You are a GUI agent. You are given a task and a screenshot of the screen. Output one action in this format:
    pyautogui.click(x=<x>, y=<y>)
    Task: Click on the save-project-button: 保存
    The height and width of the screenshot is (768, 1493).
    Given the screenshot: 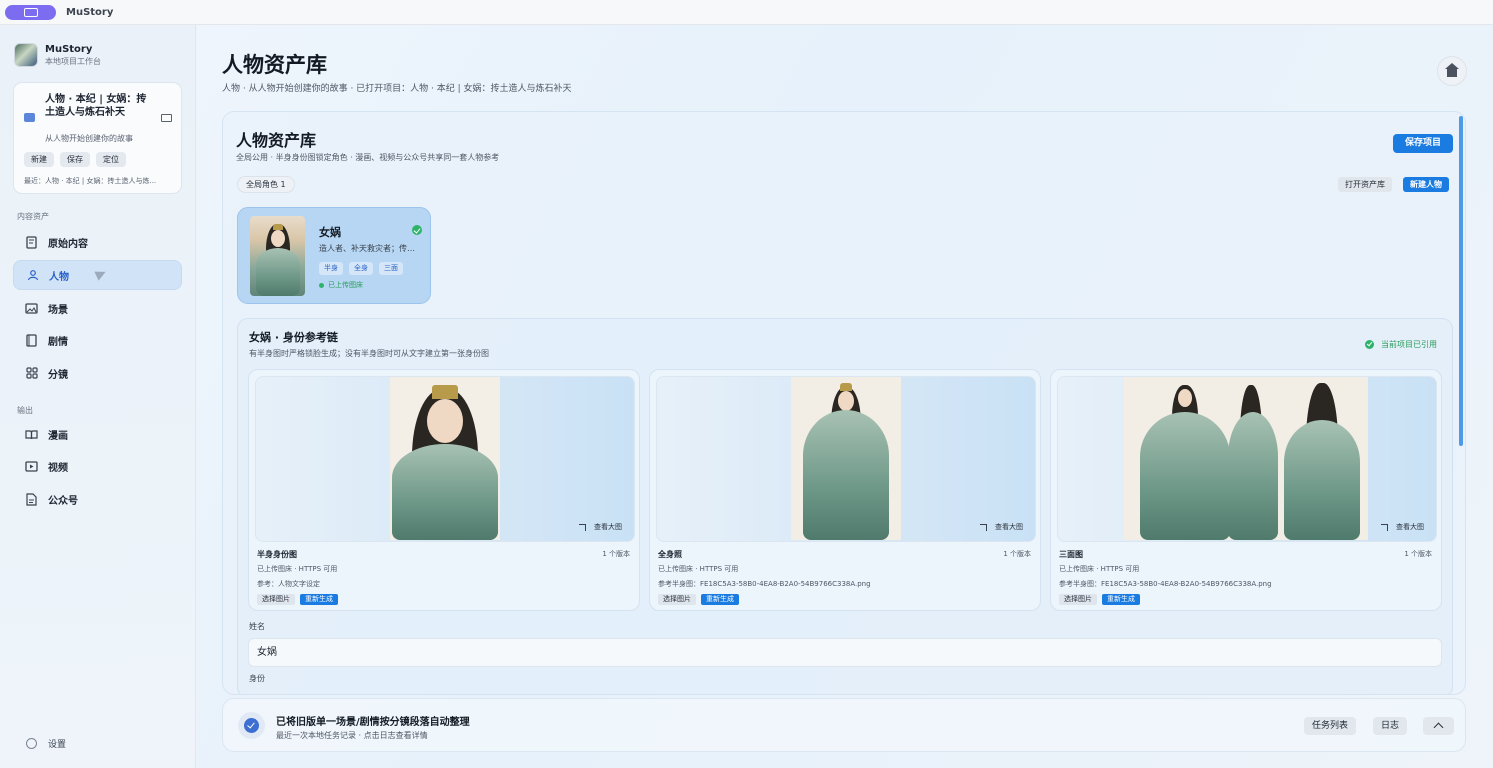 What is the action you would take?
    pyautogui.click(x=75, y=159)
    